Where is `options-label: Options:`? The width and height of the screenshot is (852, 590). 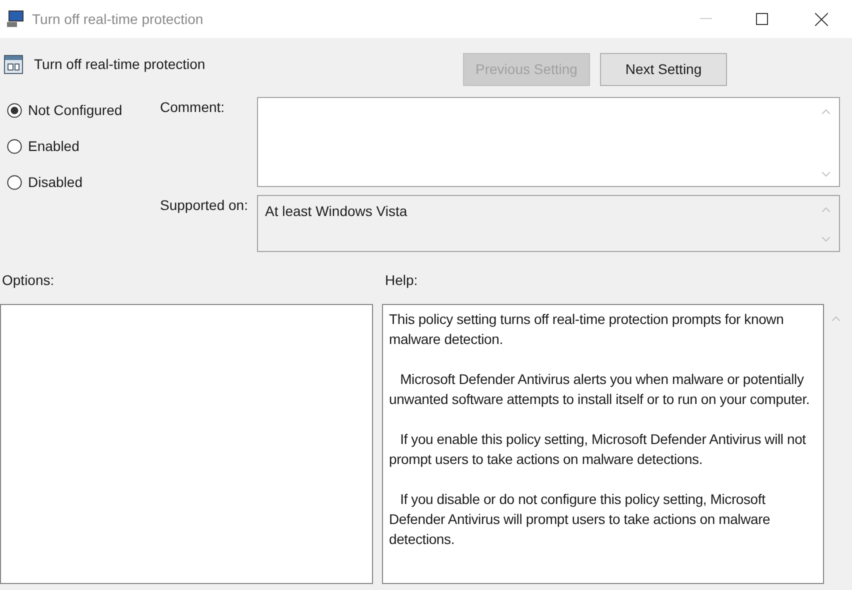
options-label: Options: is located at coordinates (28, 278).